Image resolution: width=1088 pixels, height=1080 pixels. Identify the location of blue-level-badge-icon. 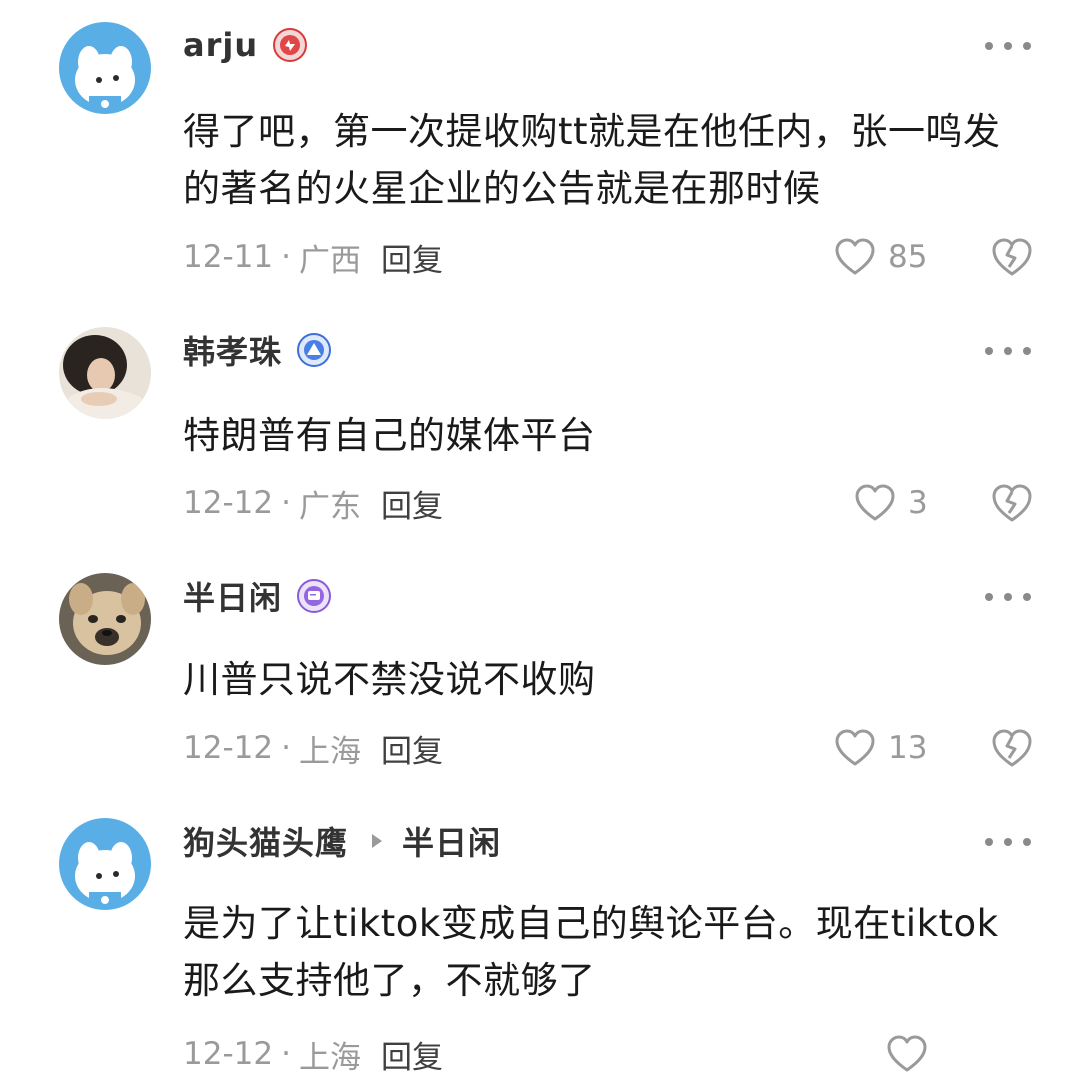
(314, 350).